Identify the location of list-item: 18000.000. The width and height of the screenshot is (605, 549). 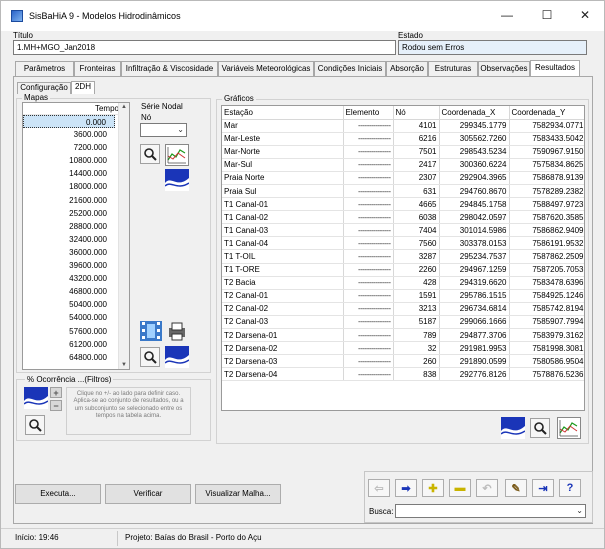
(76, 186).